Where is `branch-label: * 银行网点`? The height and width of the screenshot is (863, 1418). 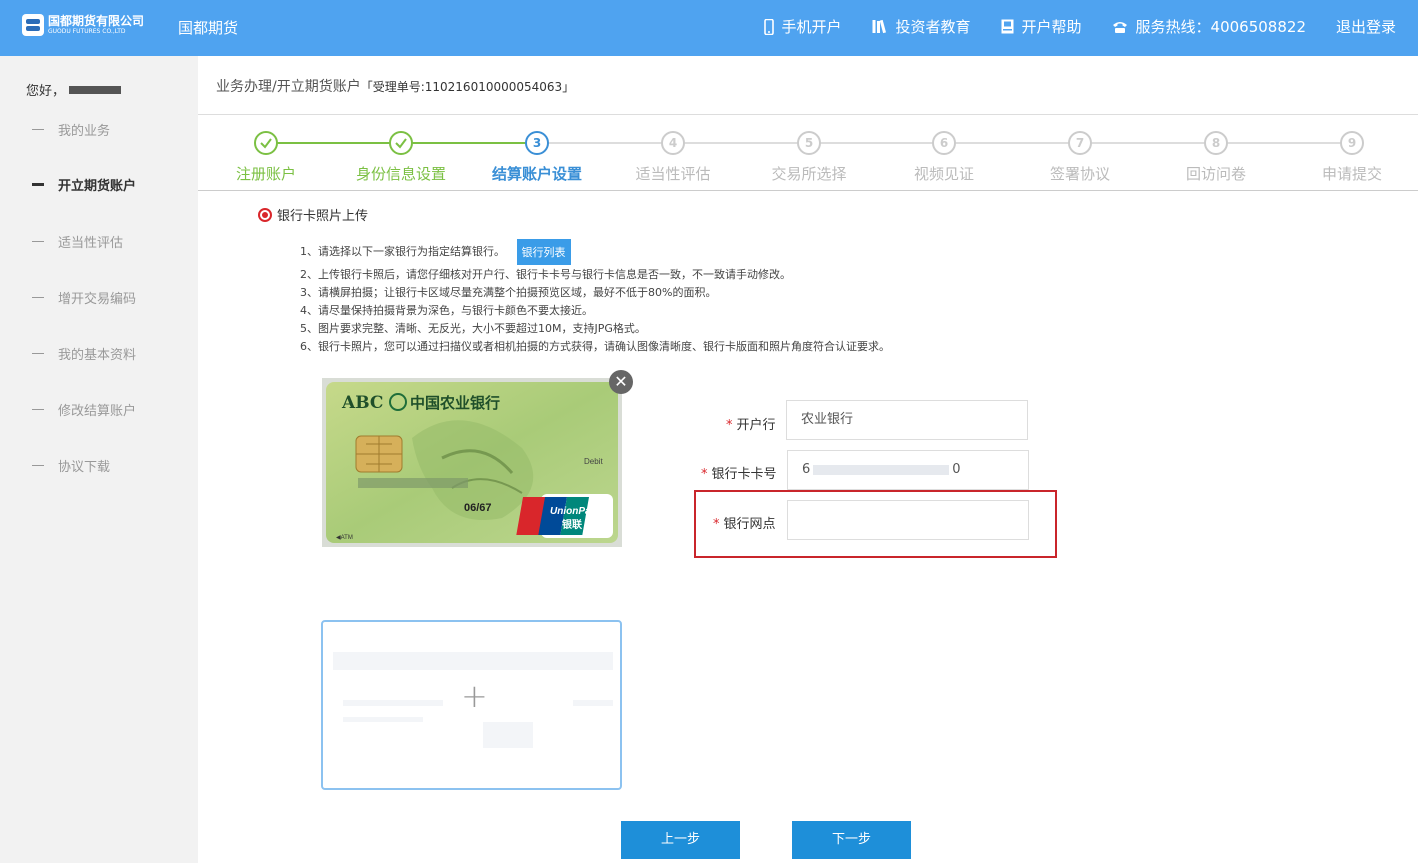 branch-label: * 银行网点 is located at coordinates (744, 524).